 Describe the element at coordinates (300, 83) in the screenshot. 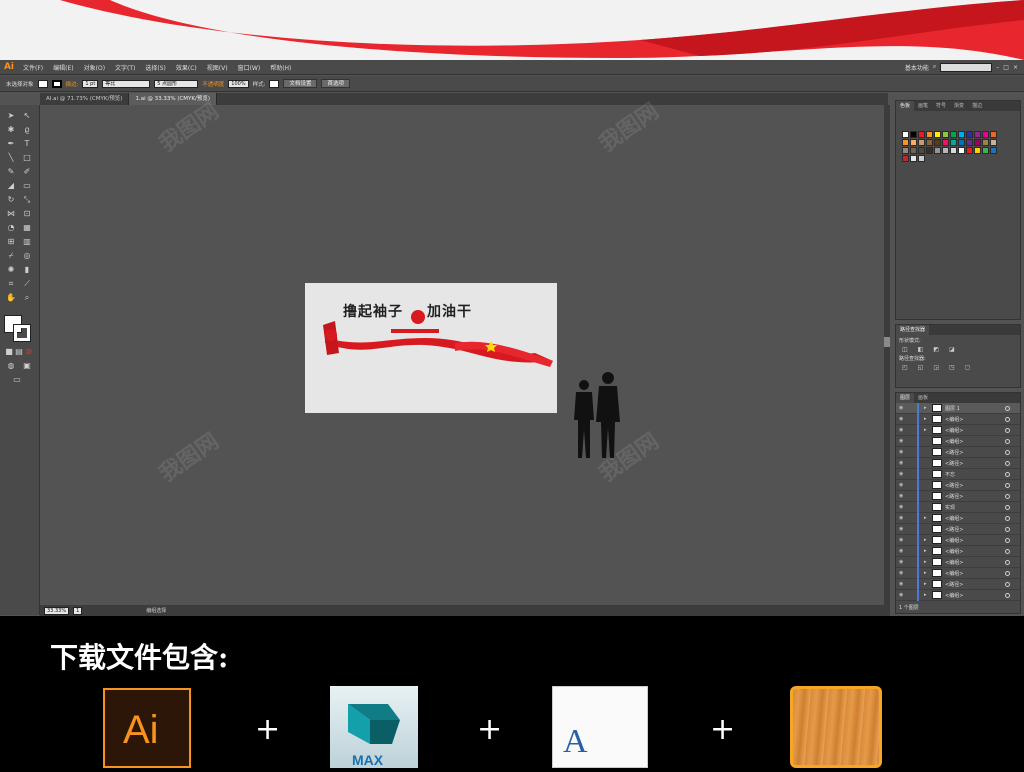

I see `document-setup-button: 文档设置` at that location.